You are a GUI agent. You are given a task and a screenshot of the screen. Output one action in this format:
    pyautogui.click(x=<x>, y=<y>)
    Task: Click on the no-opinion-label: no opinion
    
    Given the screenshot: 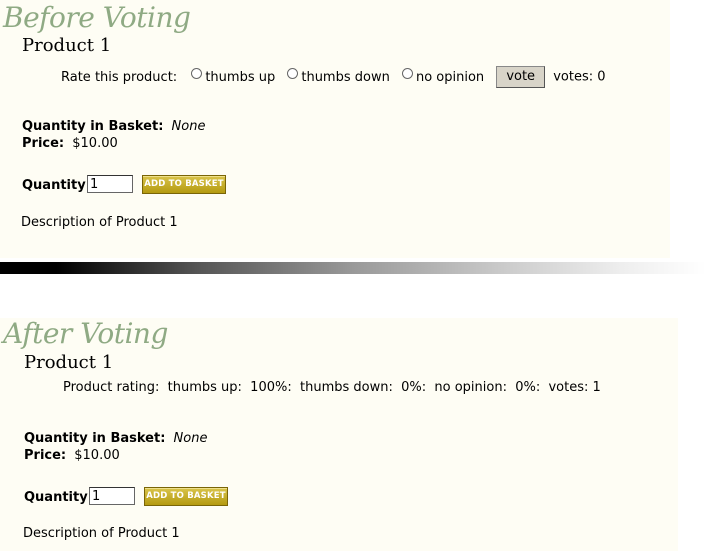 What is the action you would take?
    pyautogui.click(x=450, y=77)
    